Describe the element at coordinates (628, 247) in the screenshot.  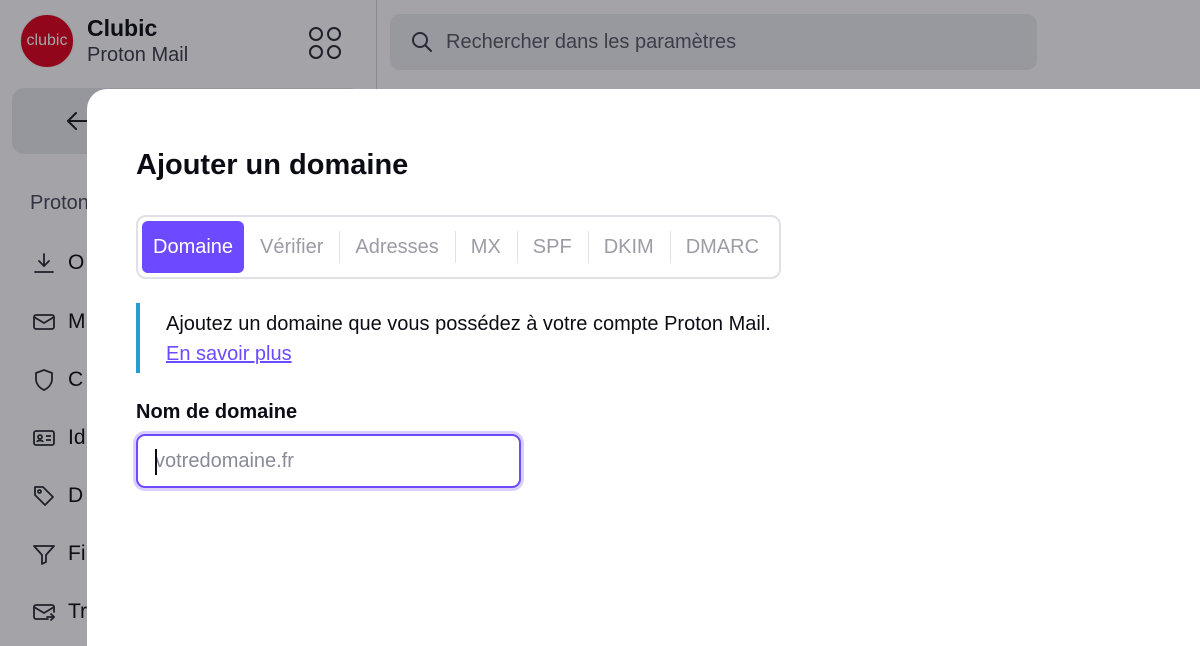
I see `step-dkim: DKIM` at that location.